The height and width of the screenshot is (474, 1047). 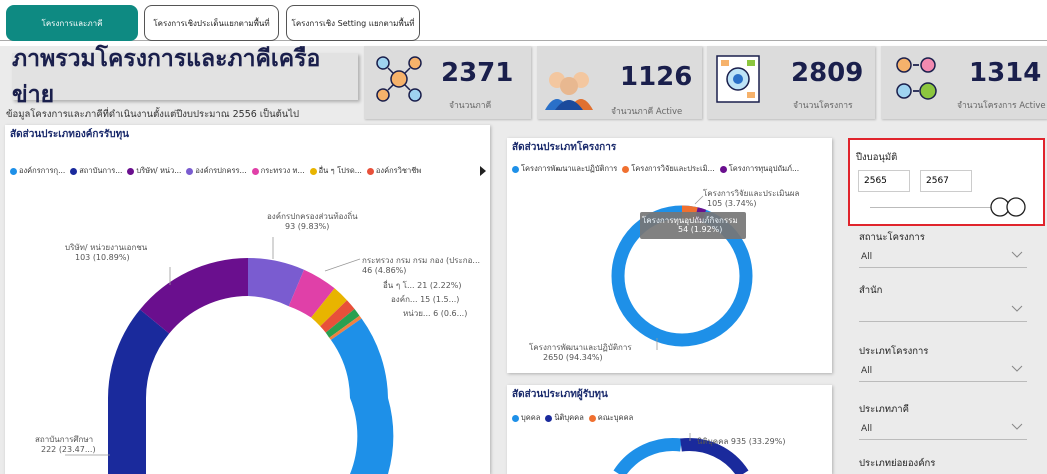 I want to click on project-type-donut, so click(x=682, y=272).